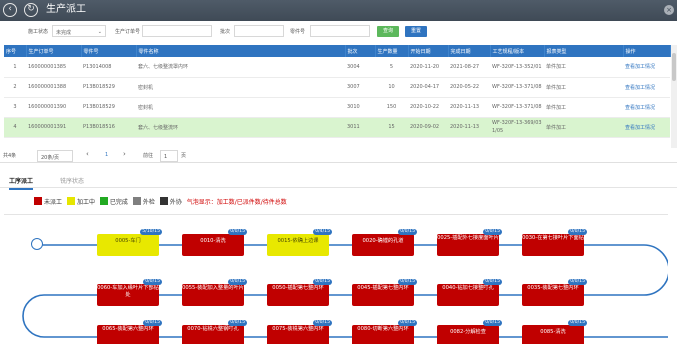  What do you see at coordinates (469, 107) in the screenshot?
I see `cell-end: 2020-11-13` at bounding box center [469, 107].